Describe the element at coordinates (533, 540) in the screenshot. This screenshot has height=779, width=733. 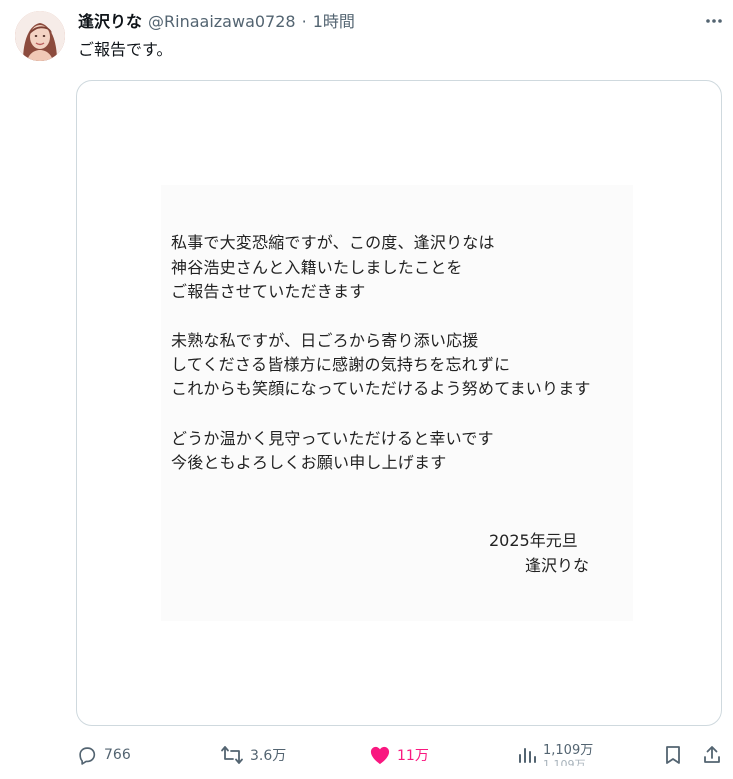
I see `letter-date: 2025年元旦` at that location.